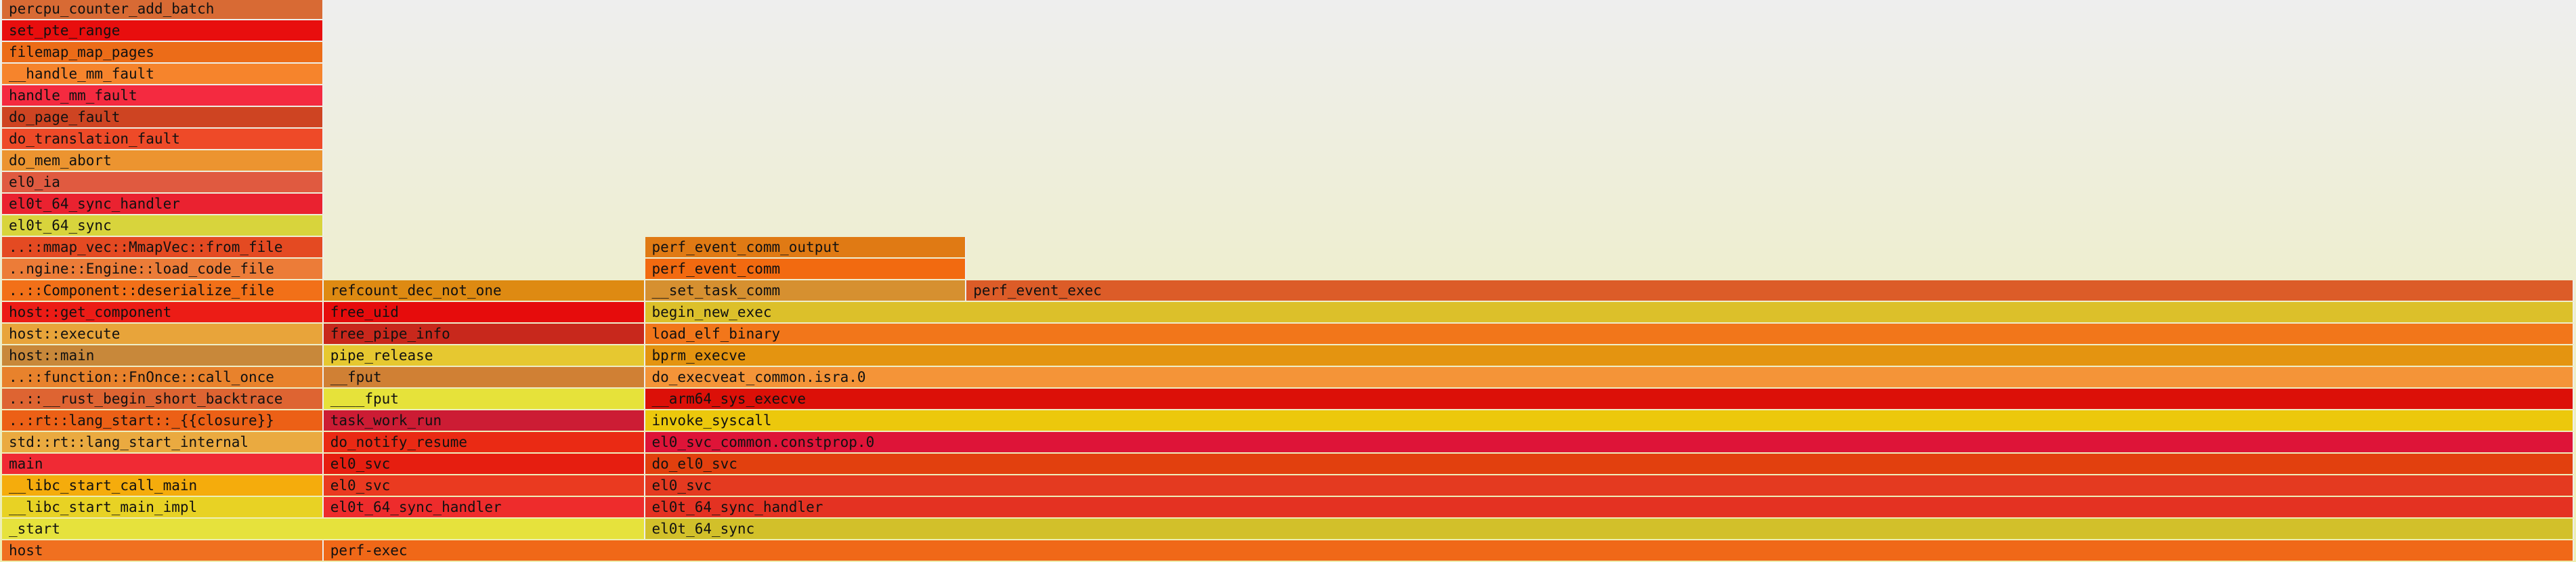 The image size is (2576, 562). What do you see at coordinates (484, 355) in the screenshot?
I see `flame-frame: pipe_release` at bounding box center [484, 355].